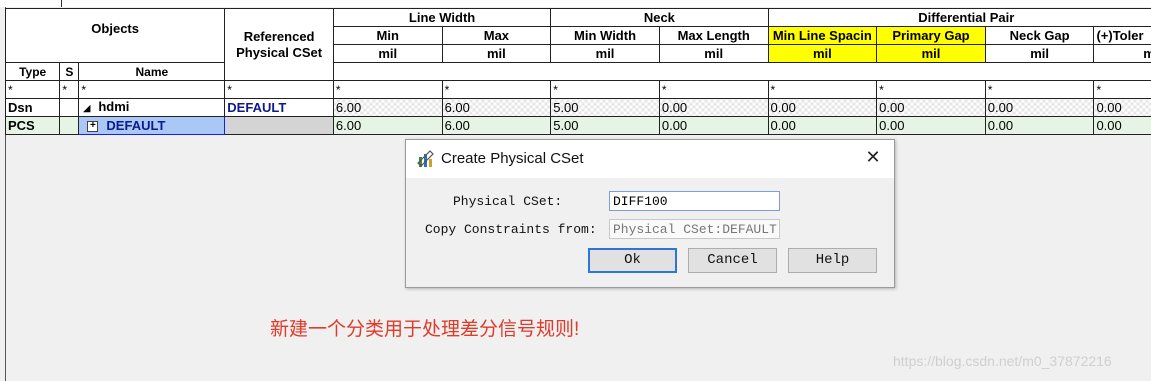 This screenshot has height=381, width=1151. Describe the element at coordinates (1039, 35) in the screenshot. I see `neck-gap-header: Neck Gap` at that location.